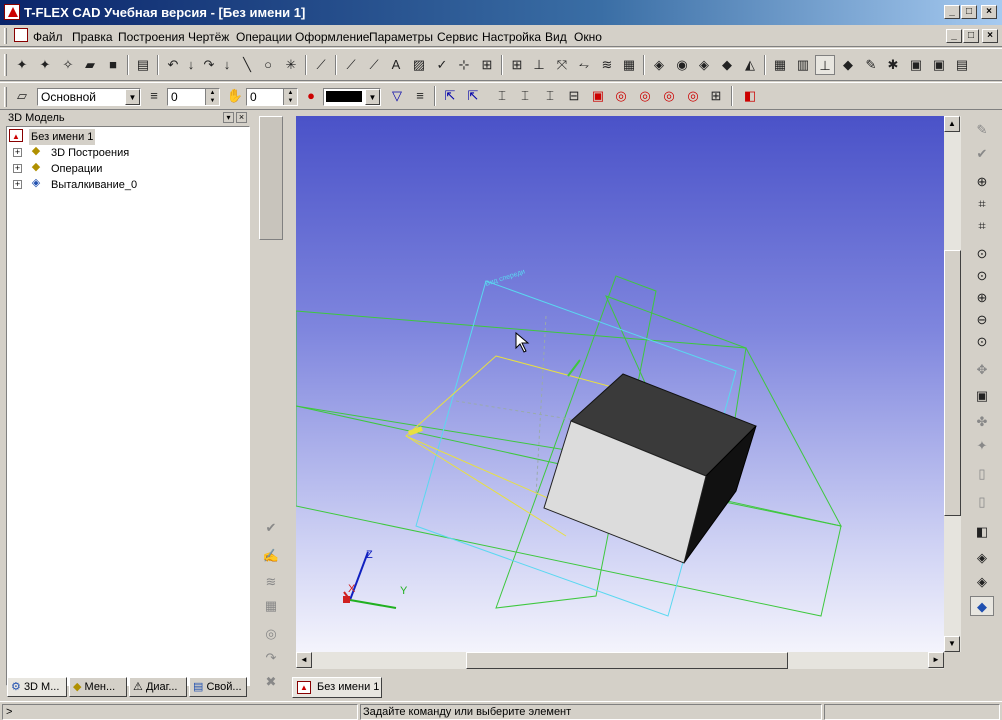 The height and width of the screenshot is (720, 1002). What do you see at coordinates (464, 65) in the screenshot?
I see `tolerance-icon: ⊹` at bounding box center [464, 65].